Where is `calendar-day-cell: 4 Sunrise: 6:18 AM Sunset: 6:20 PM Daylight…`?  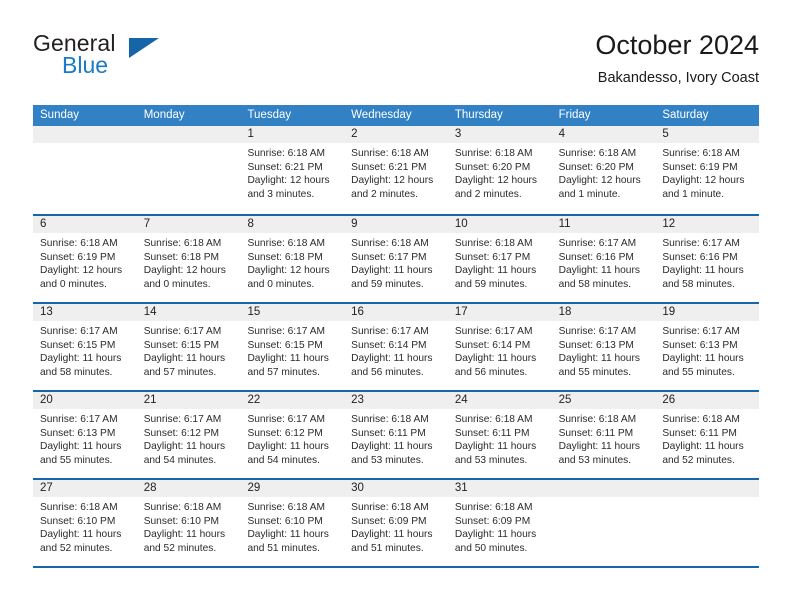 calendar-day-cell: 4 Sunrise: 6:18 AM Sunset: 6:20 PM Daylight… is located at coordinates (603, 170).